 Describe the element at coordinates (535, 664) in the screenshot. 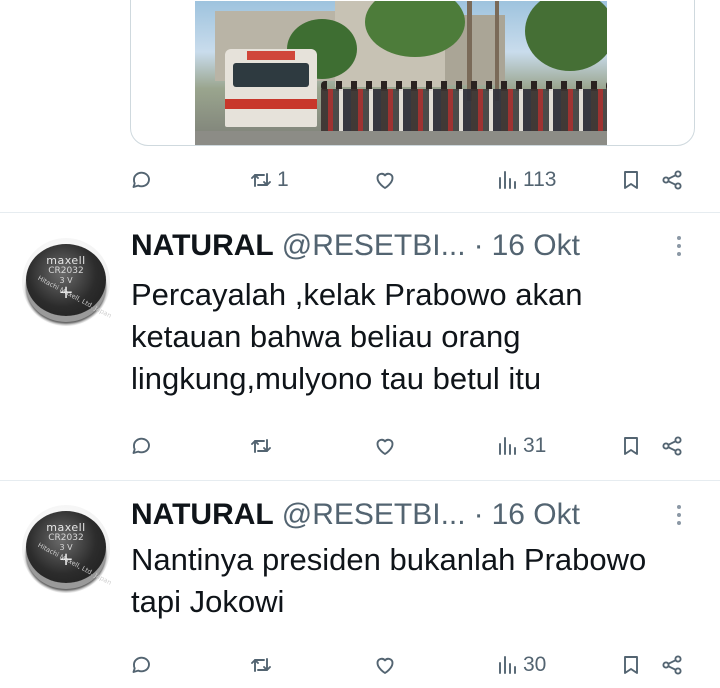

I see `views-count: 30` at that location.